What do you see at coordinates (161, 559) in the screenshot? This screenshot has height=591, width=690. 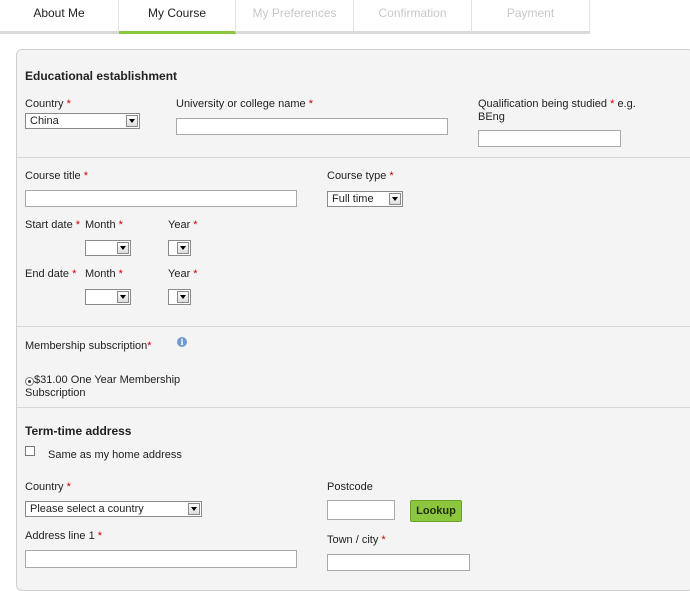 I see `address-line1-input` at bounding box center [161, 559].